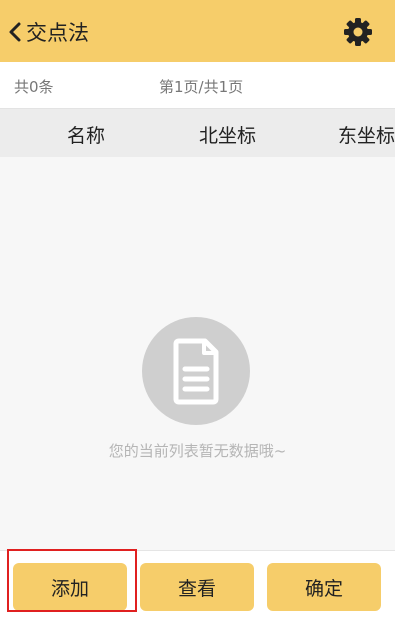  I want to click on page-title: 交点法, so click(57, 33).